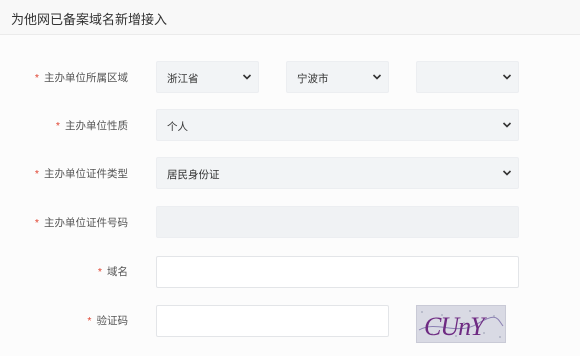 The image size is (580, 356). I want to click on nature-label: * 主办单位性质, so click(91, 126).